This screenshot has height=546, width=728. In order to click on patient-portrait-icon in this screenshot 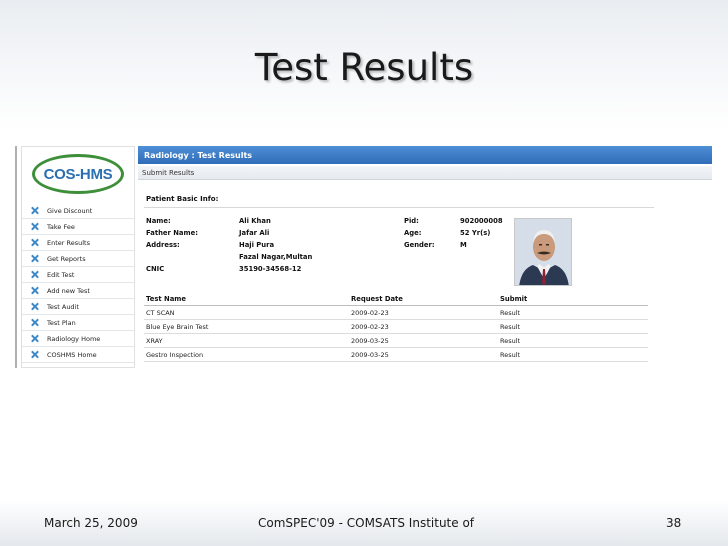, I will do `click(543, 252)`.